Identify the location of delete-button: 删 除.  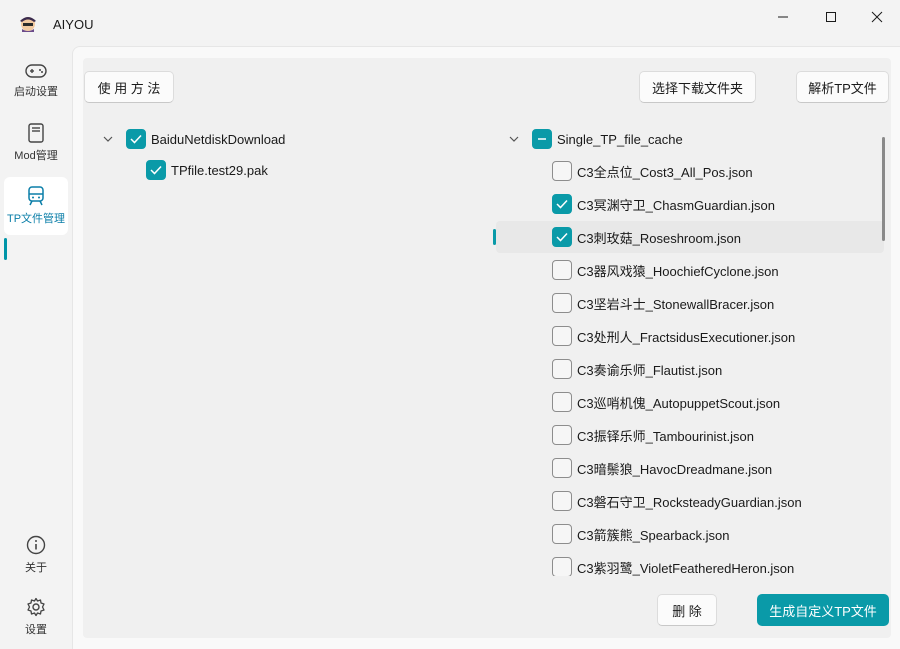
(687, 610).